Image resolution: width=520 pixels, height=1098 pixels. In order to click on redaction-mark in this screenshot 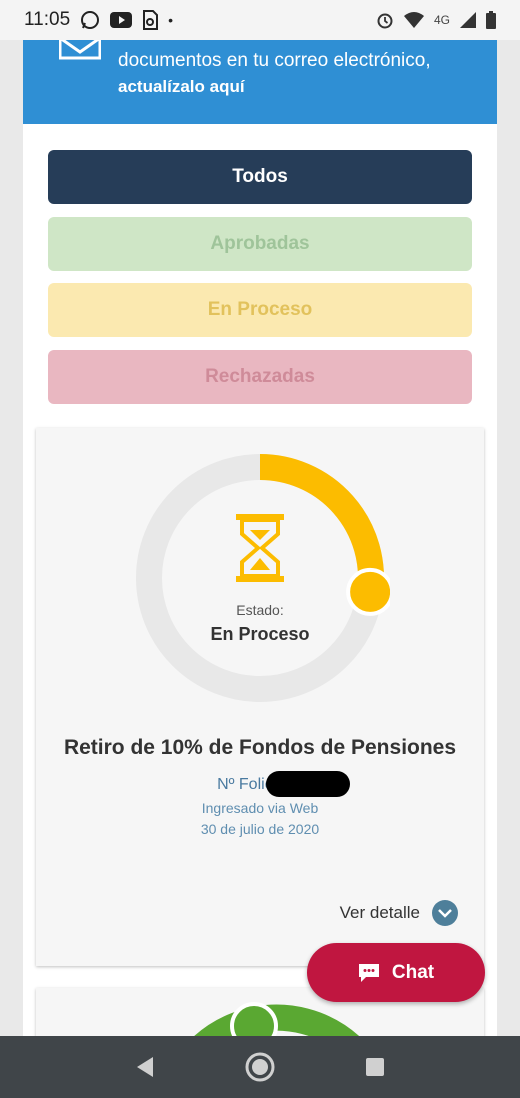, I will do `click(308, 784)`.